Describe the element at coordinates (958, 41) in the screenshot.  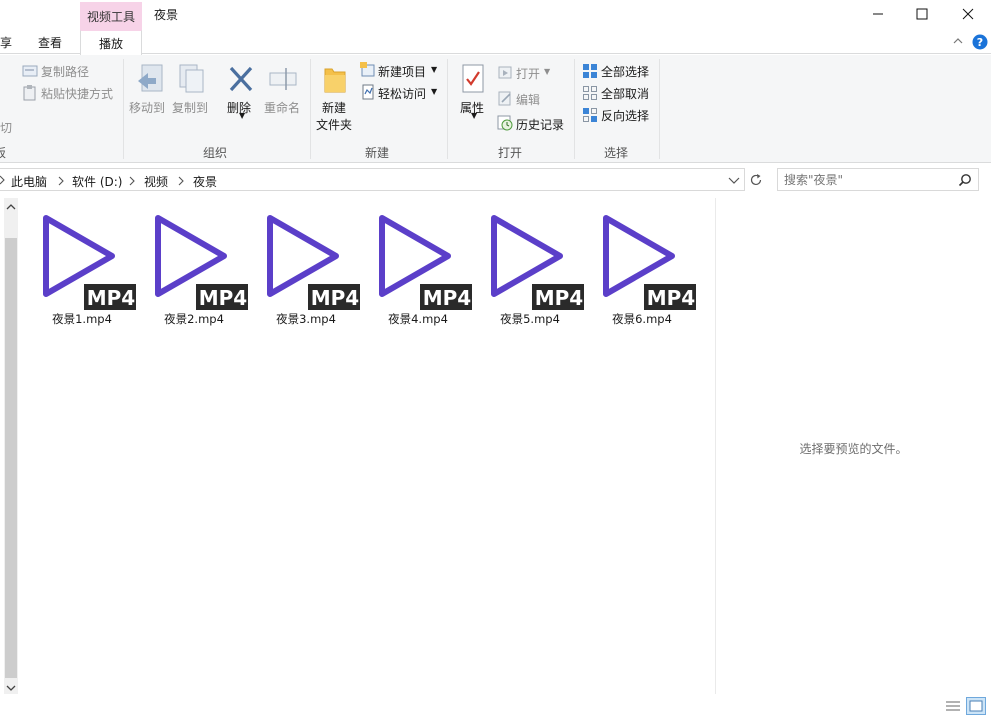
I see `collapse-ribbon-icon` at that location.